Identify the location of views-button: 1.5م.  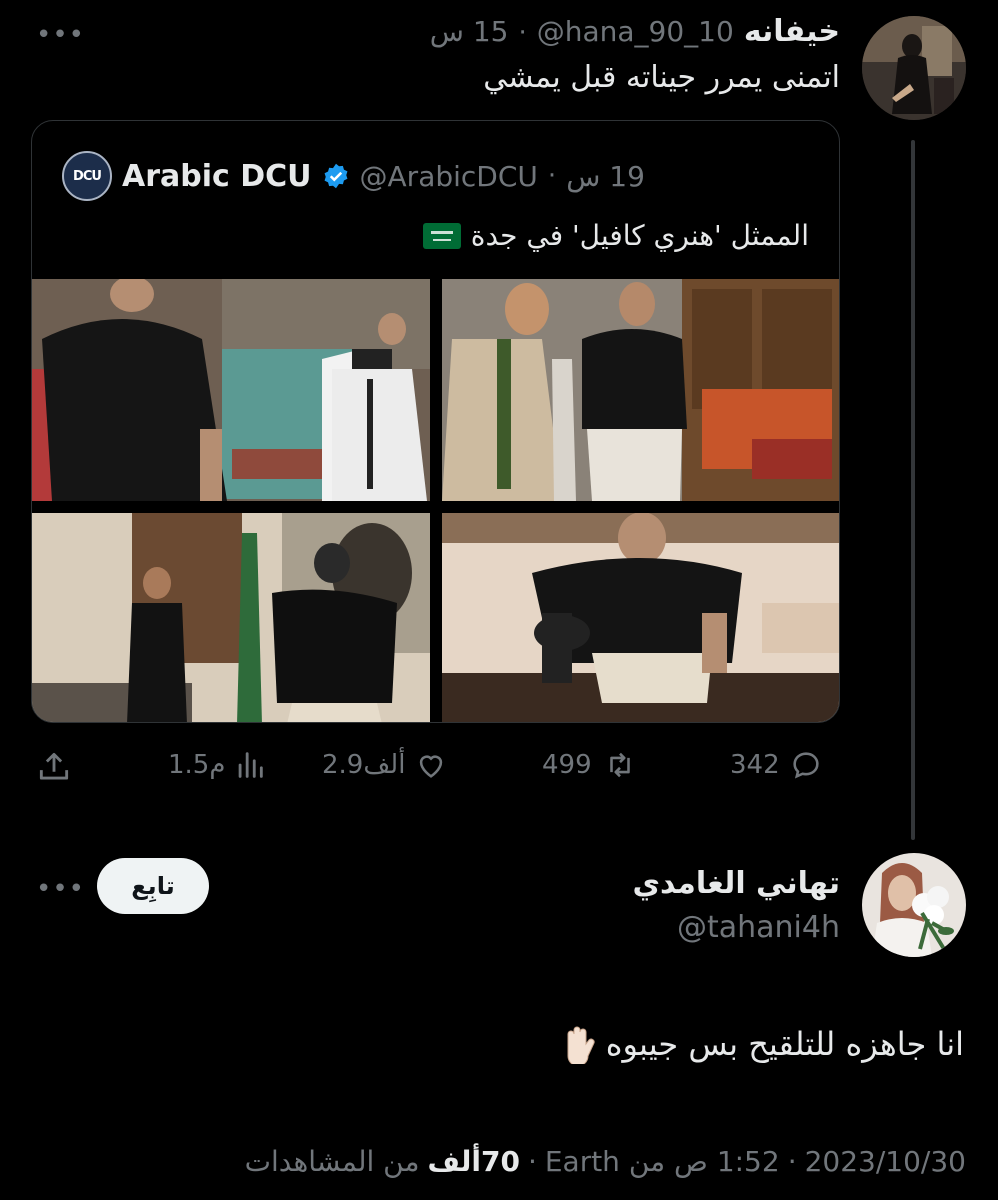
(217, 765).